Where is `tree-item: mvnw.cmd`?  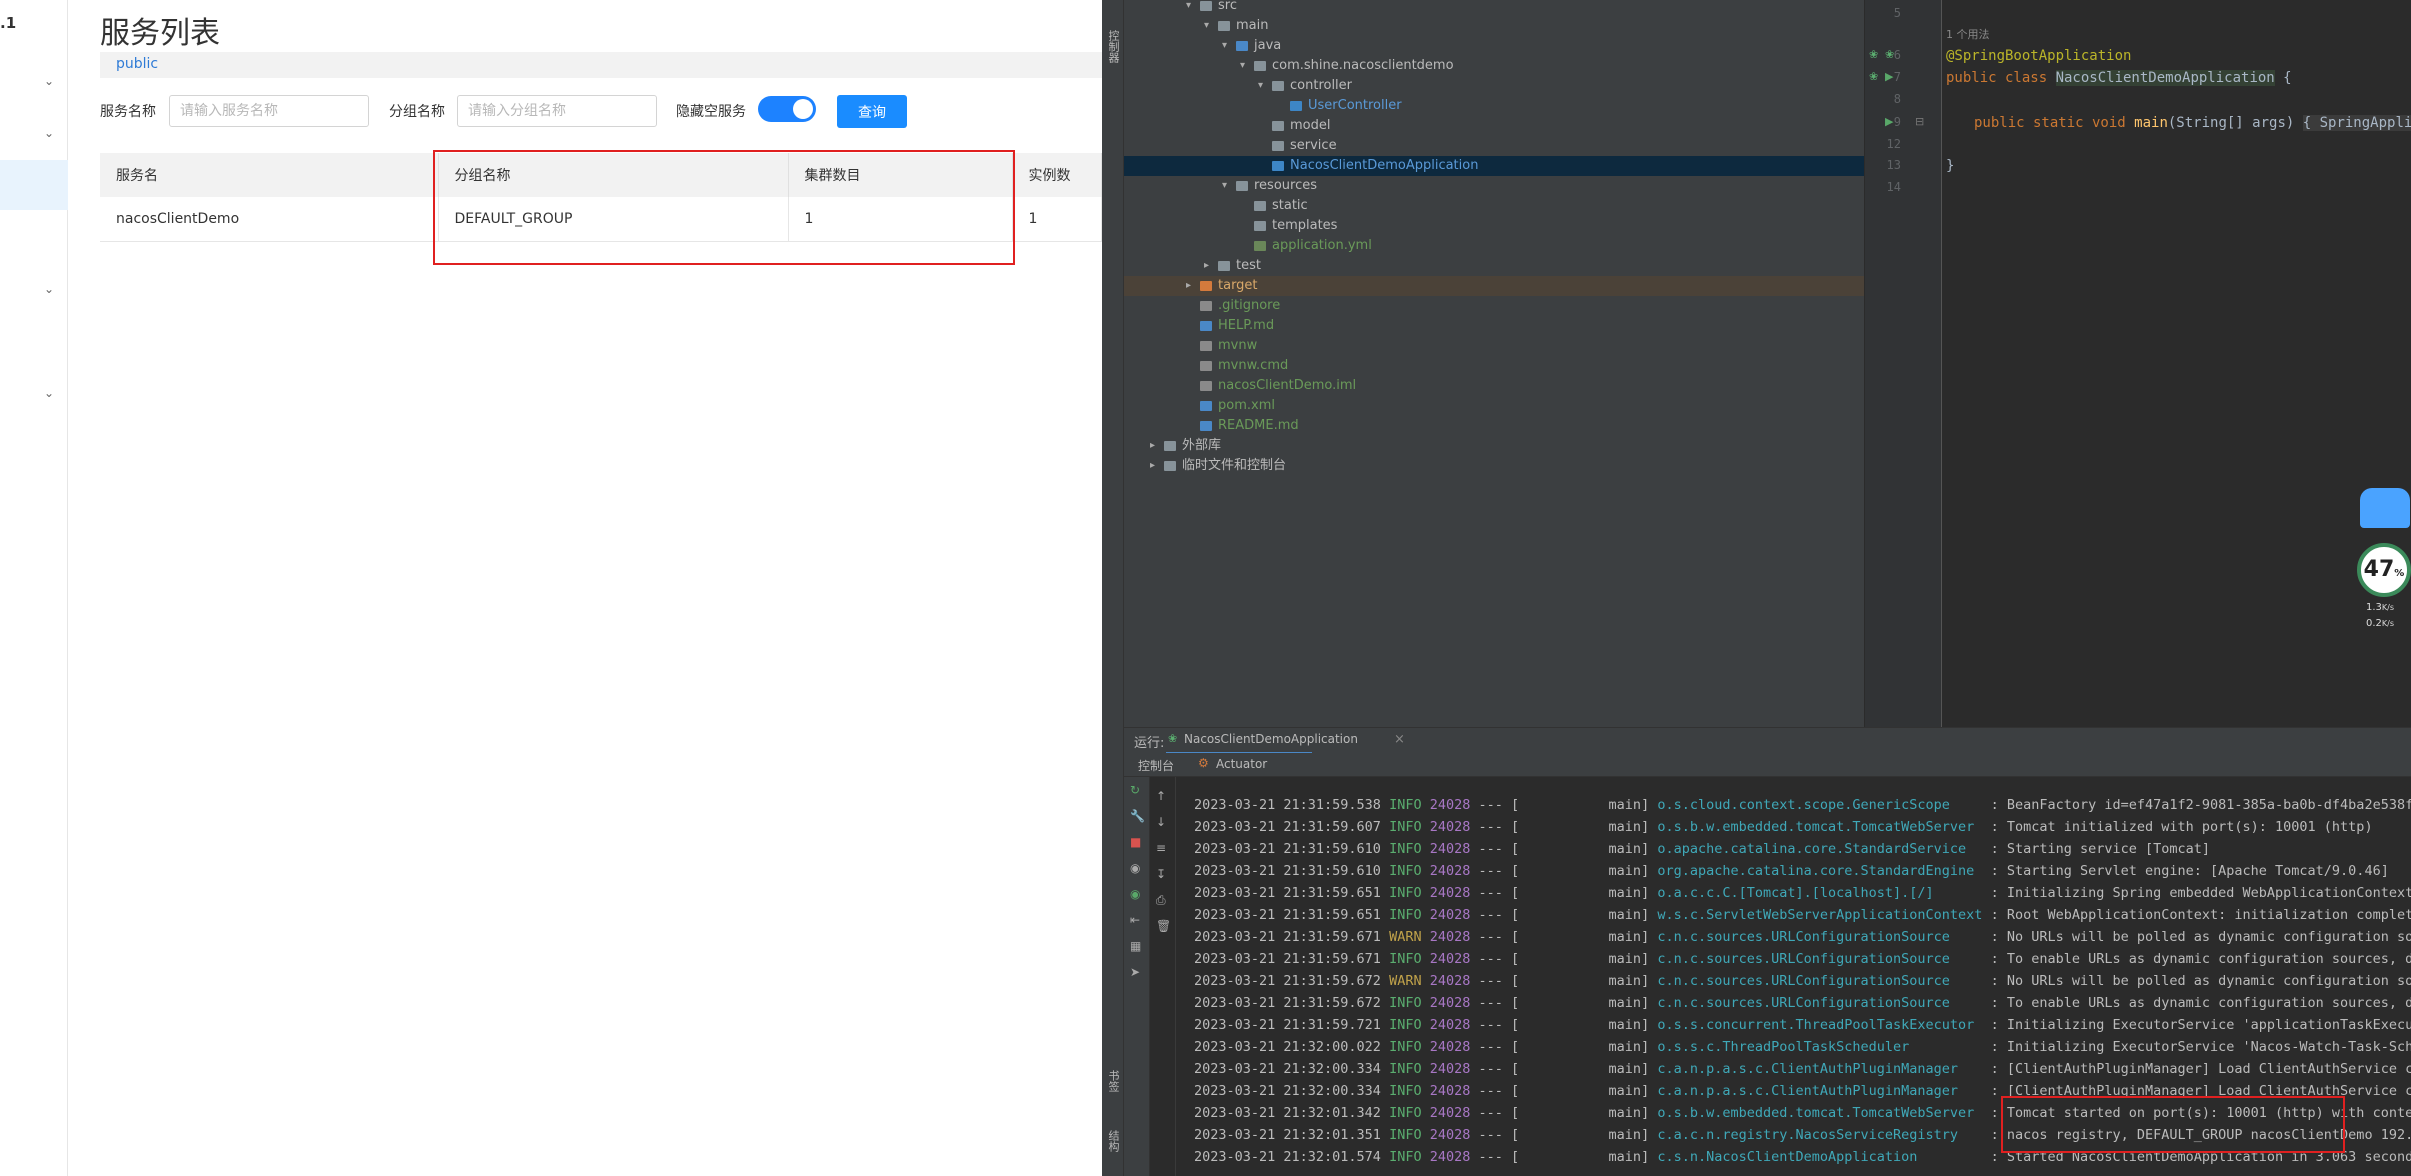 tree-item: mvnw.cmd is located at coordinates (1494, 366).